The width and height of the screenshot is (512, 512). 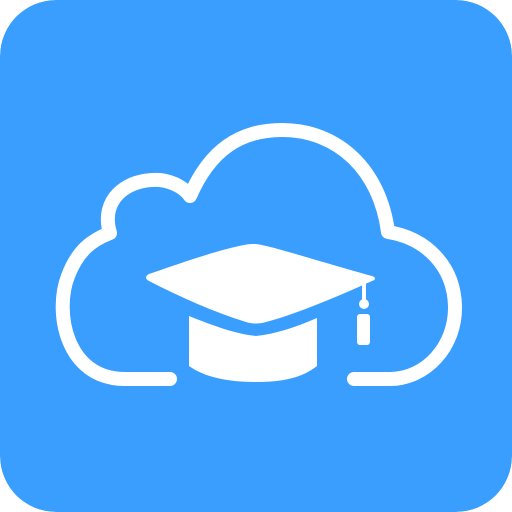 I want to click on tassel-end, so click(x=363, y=329).